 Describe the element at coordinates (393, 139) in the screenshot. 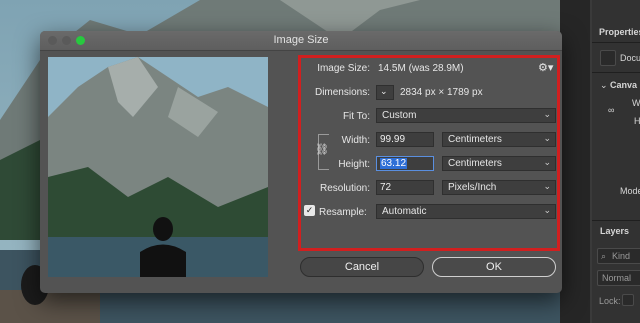

I see `width-value: 99.99` at that location.